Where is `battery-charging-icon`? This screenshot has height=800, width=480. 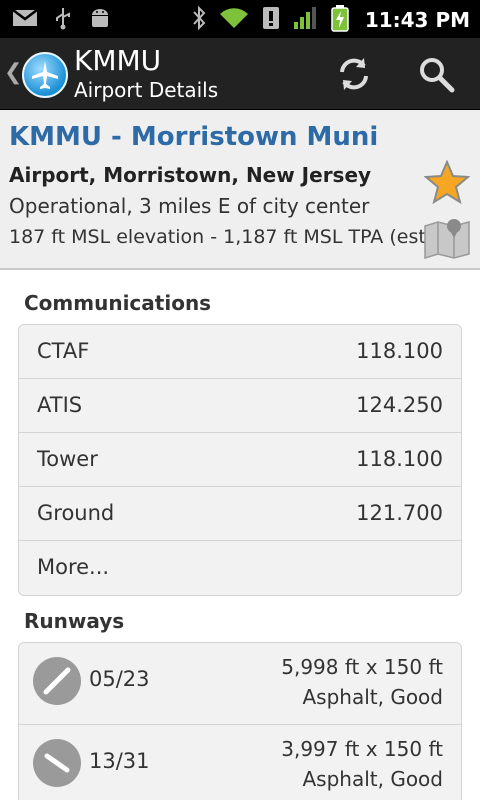
battery-charging-icon is located at coordinates (340, 20).